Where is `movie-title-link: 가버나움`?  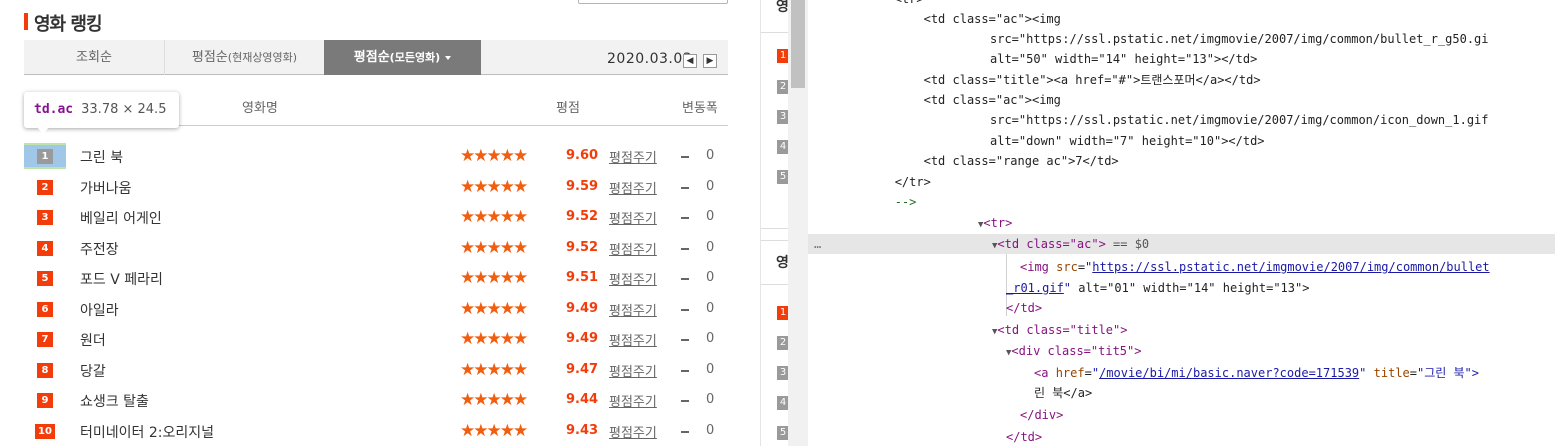 movie-title-link: 가버나움 is located at coordinates (106, 188).